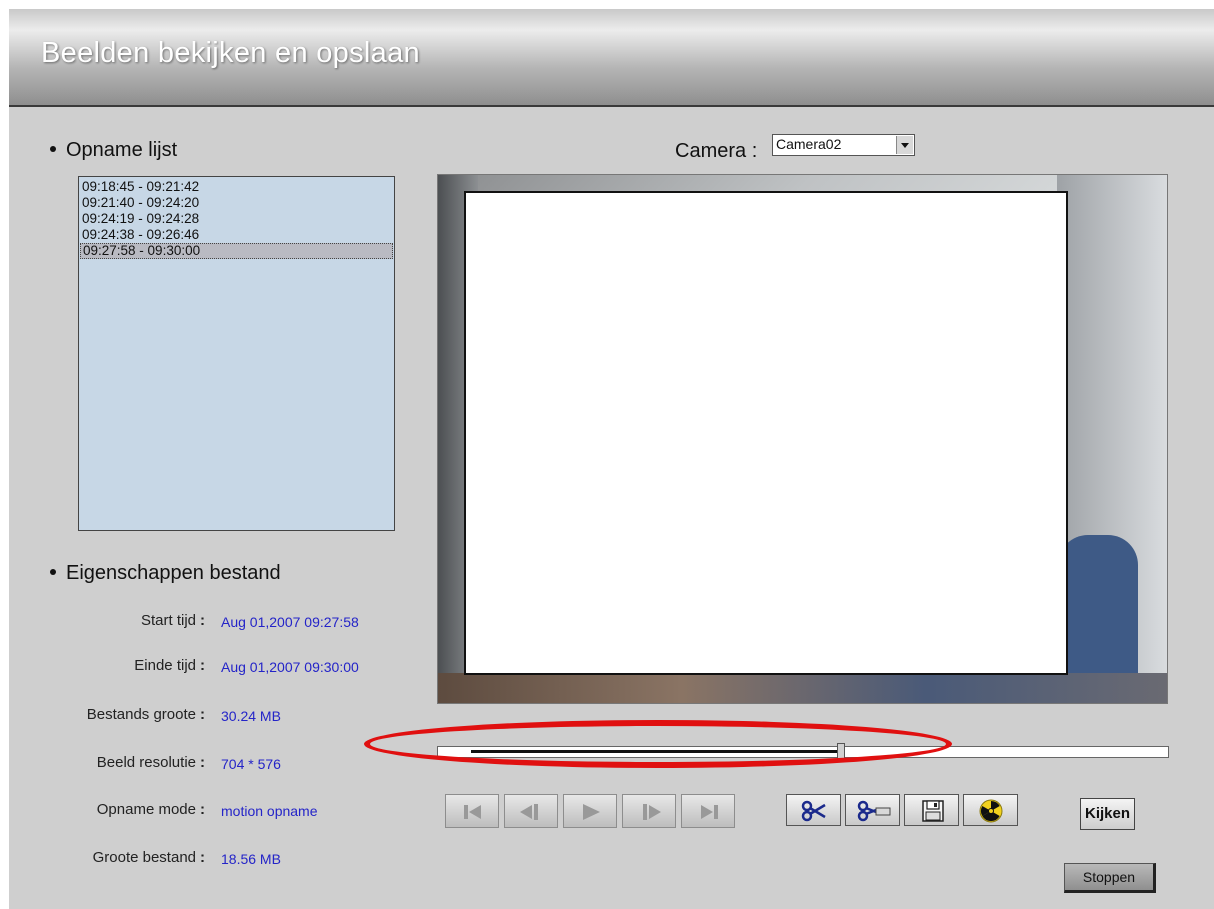 The width and height of the screenshot is (1214, 909). I want to click on step-back-icon, so click(529, 812).